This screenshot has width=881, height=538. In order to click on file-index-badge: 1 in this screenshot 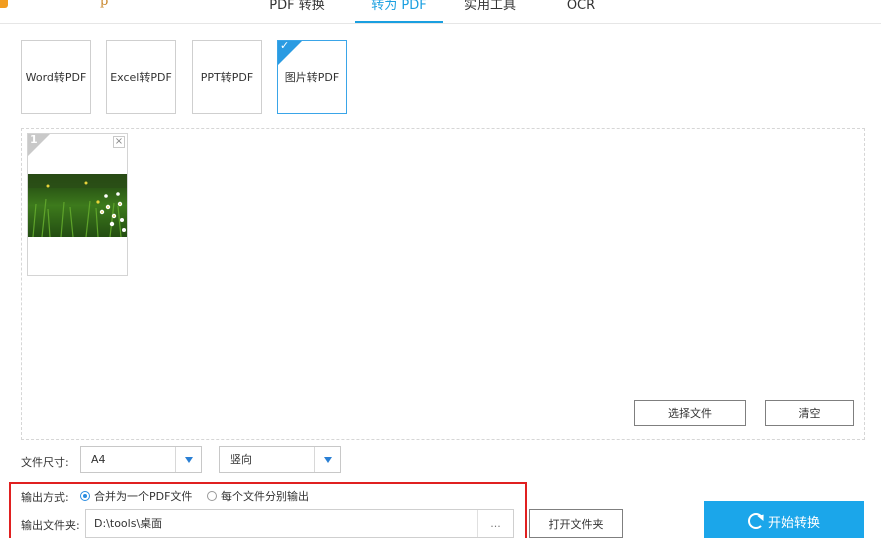, I will do `click(39, 144)`.